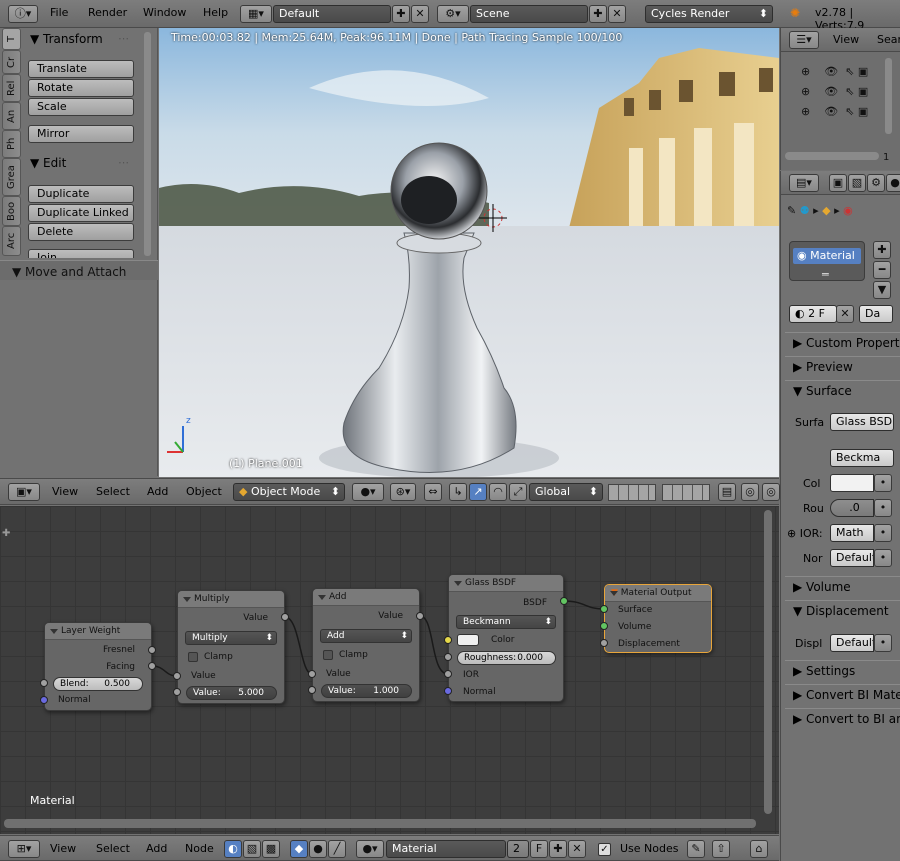 Image resolution: width=900 pixels, height=861 pixels. What do you see at coordinates (804, 183) in the screenshot?
I see `editor-type-properties-icon: ▤▾` at bounding box center [804, 183].